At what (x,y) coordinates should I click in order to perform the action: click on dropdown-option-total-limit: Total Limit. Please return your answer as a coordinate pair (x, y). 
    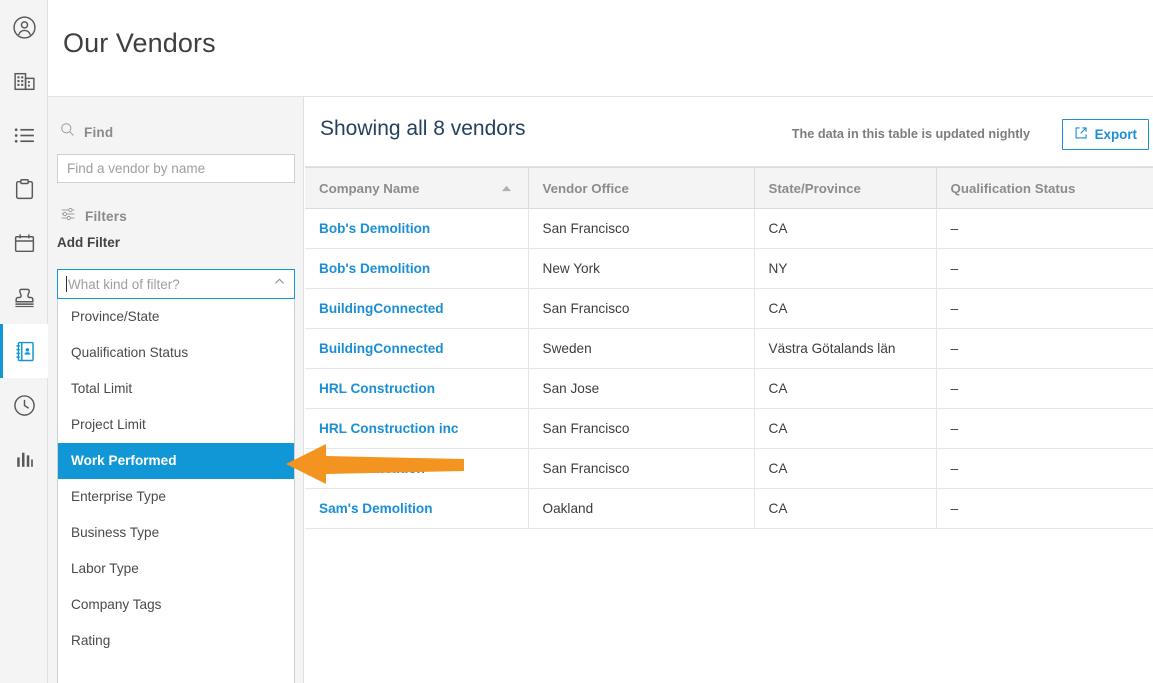
    Looking at the image, I should click on (176, 389).